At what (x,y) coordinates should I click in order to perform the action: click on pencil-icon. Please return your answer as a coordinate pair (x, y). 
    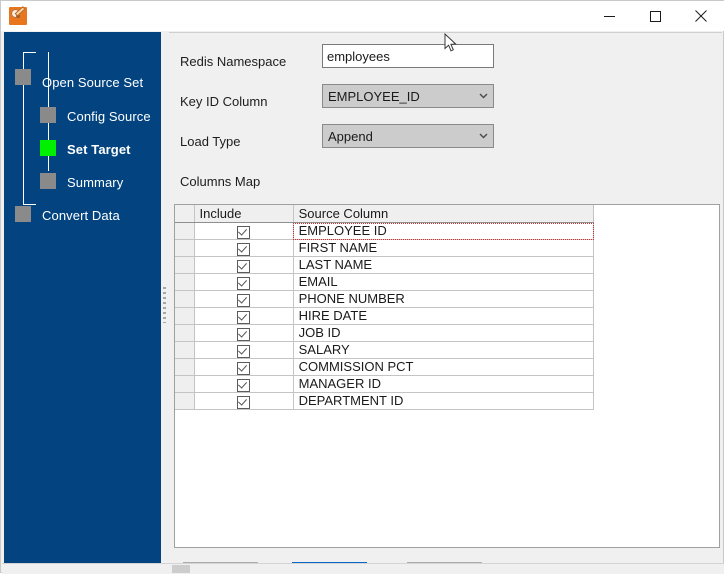
    Looking at the image, I should click on (20, 11).